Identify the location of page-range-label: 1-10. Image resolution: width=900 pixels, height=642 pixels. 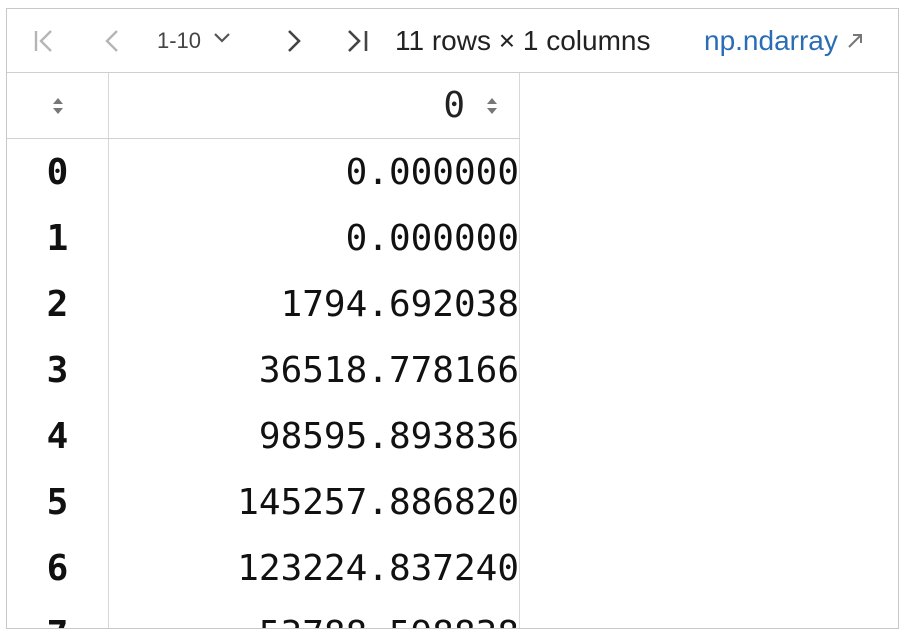
(179, 40).